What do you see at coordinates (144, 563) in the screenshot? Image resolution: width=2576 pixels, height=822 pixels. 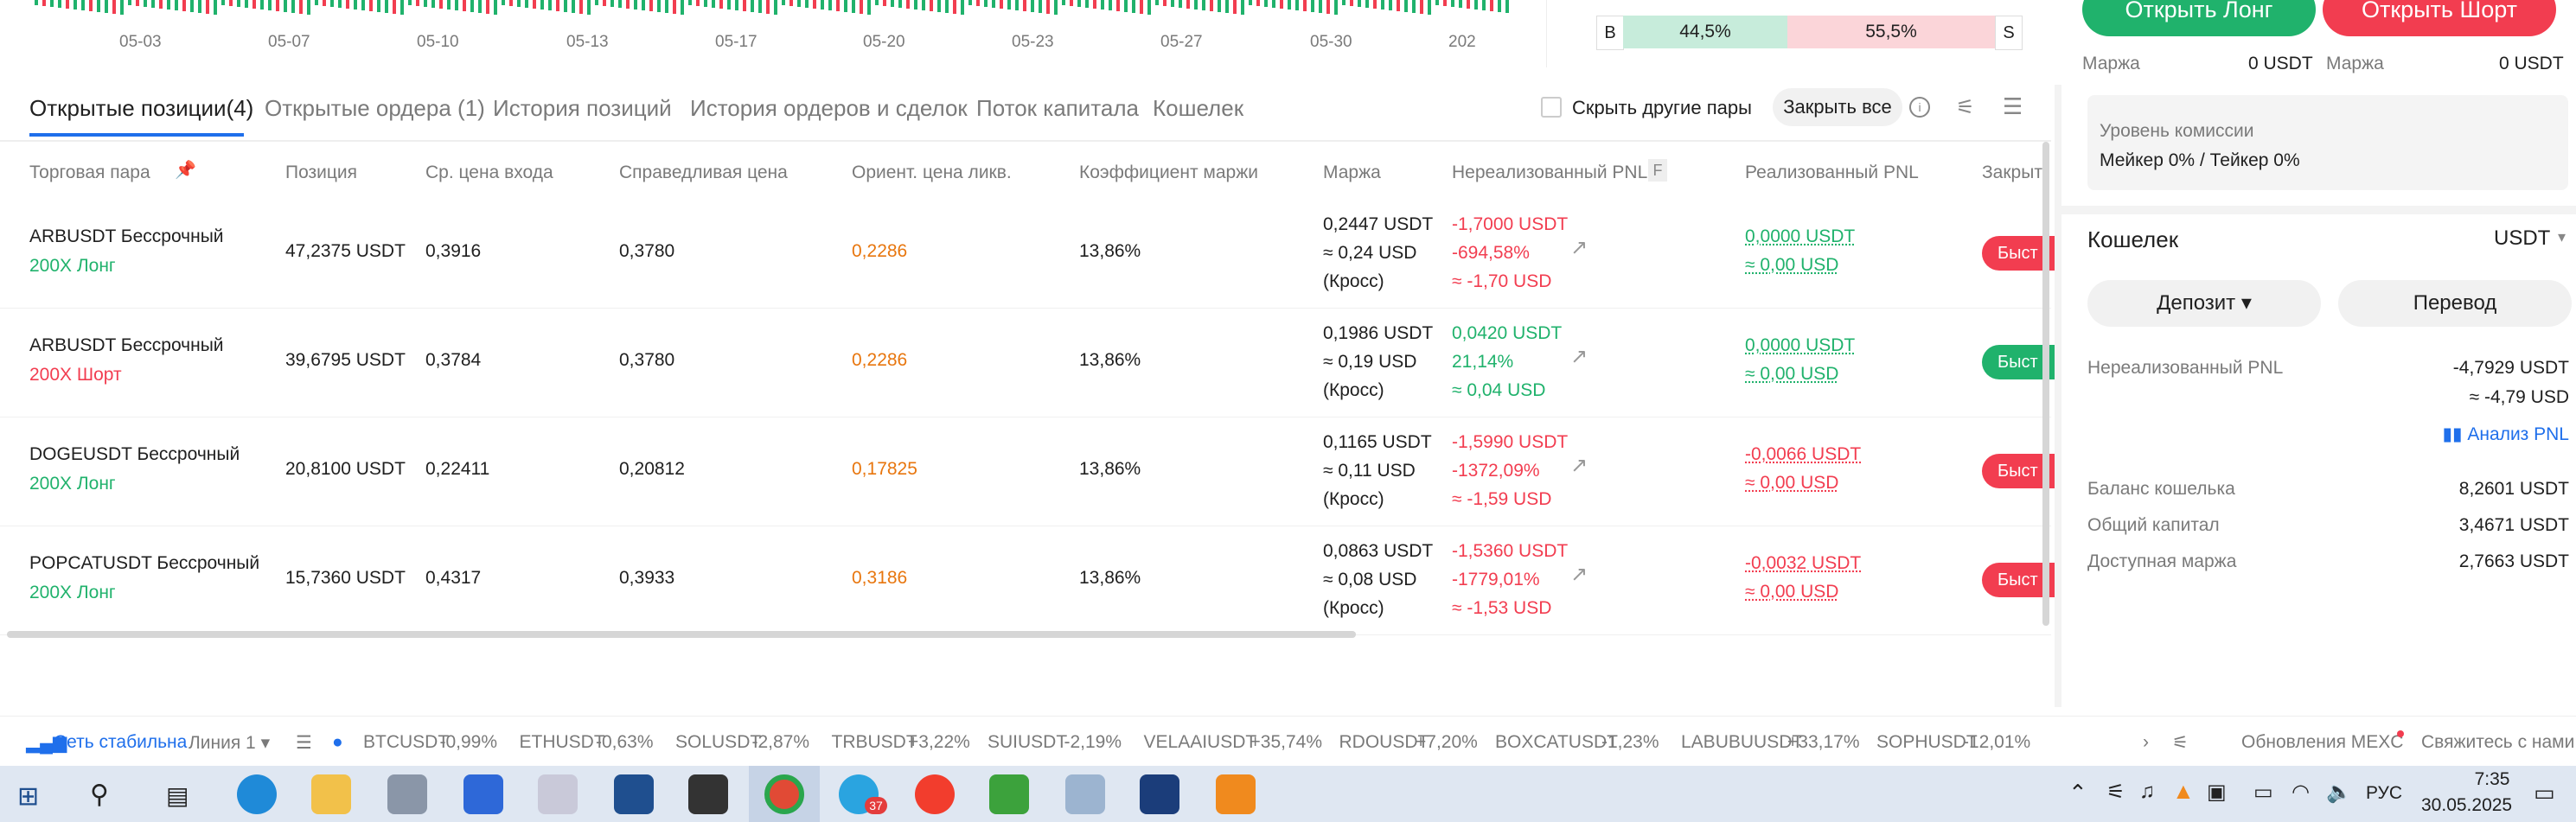 I see `pair-name: POPCATUSDT Бессрочный` at bounding box center [144, 563].